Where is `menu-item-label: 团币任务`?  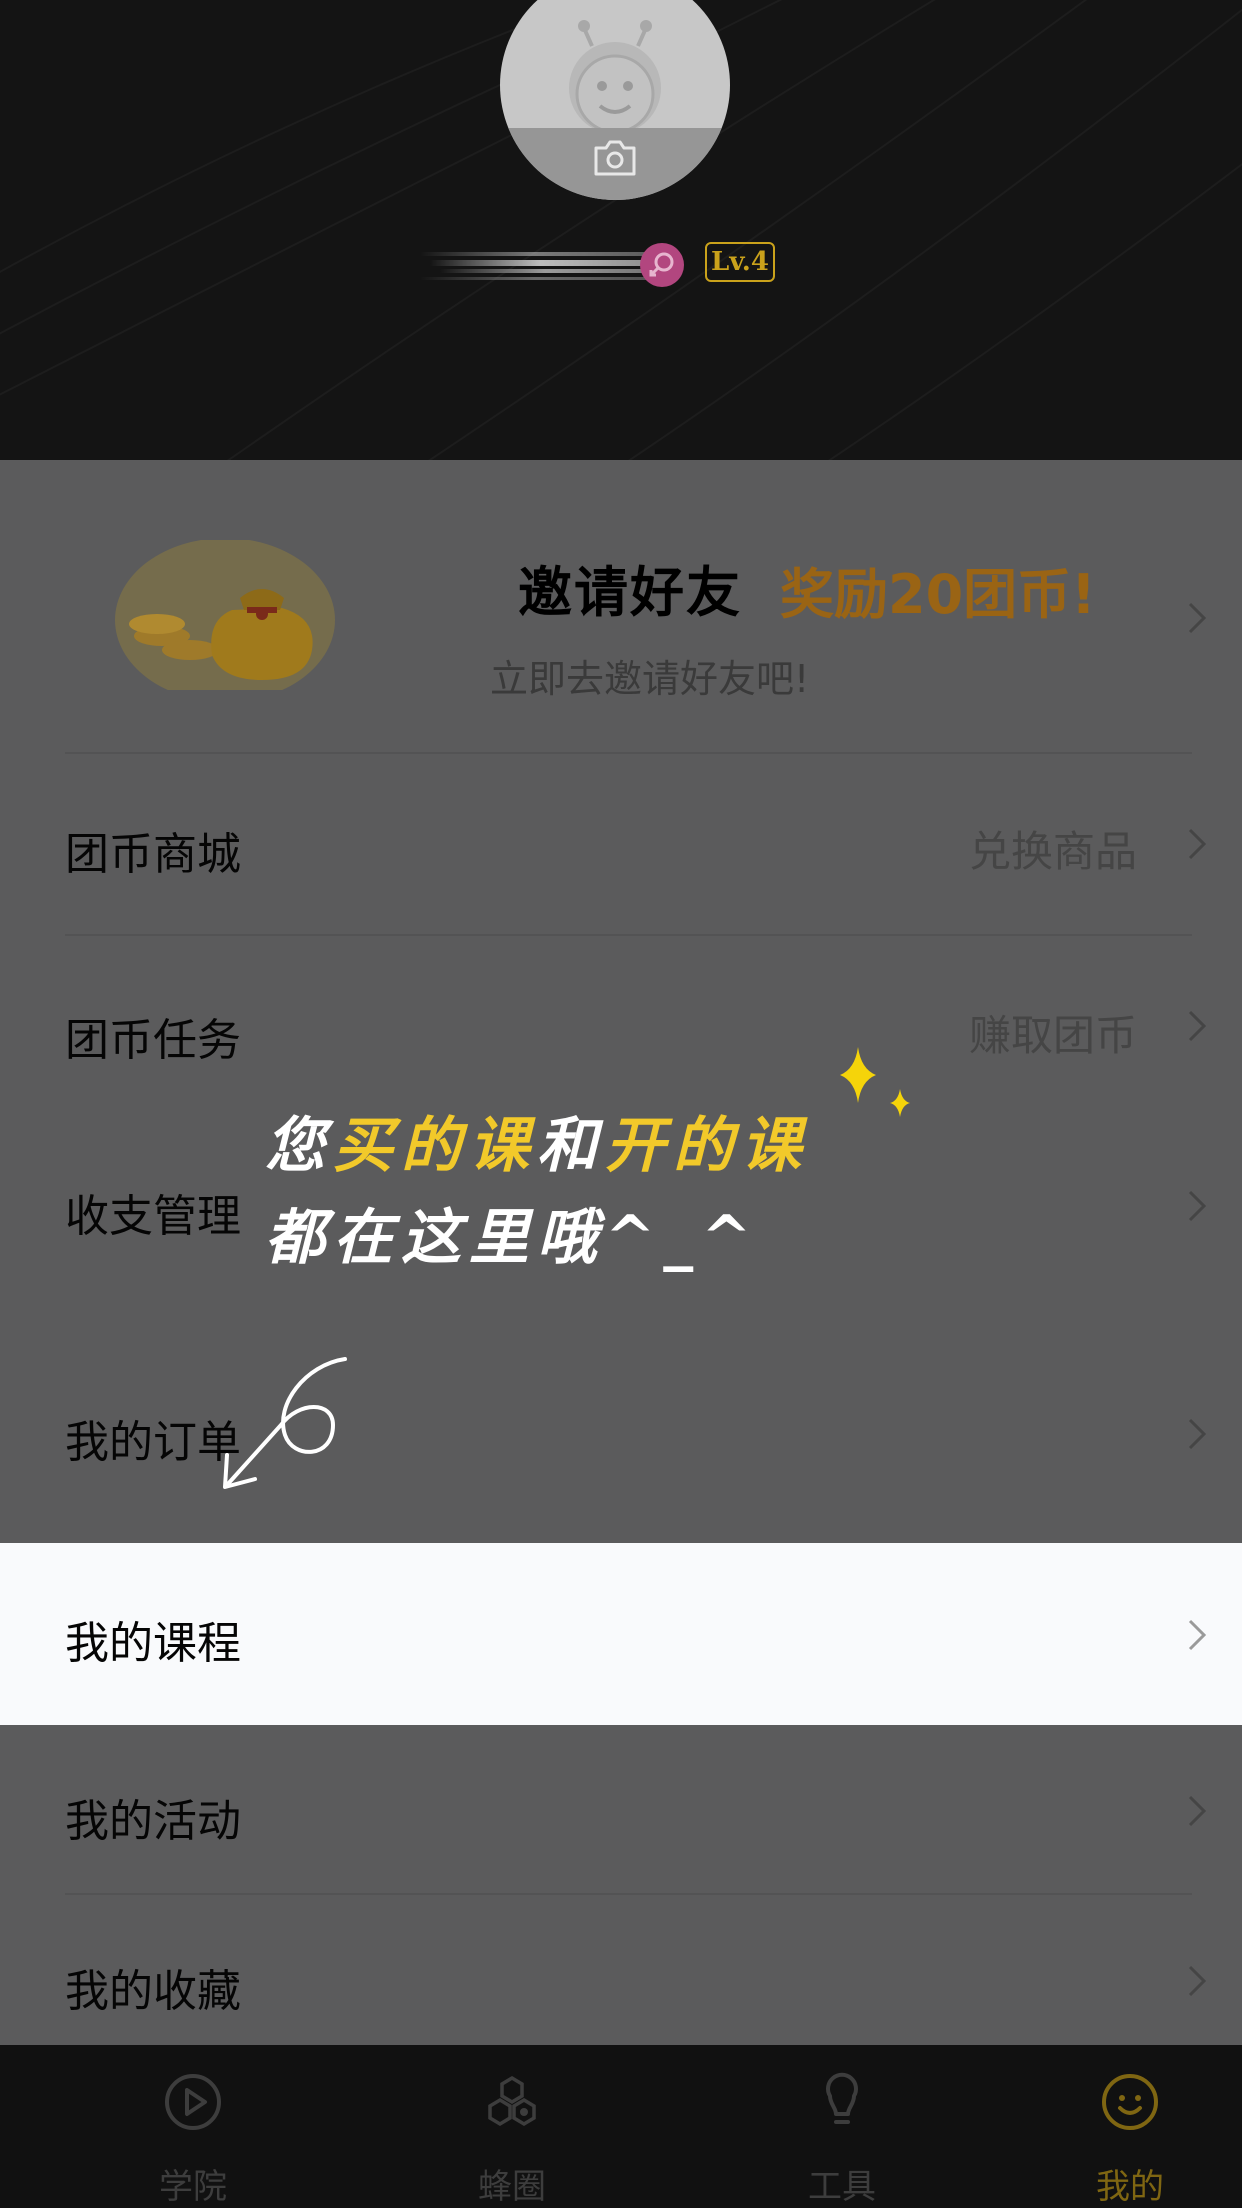 menu-item-label: 团币任务 is located at coordinates (153, 1040).